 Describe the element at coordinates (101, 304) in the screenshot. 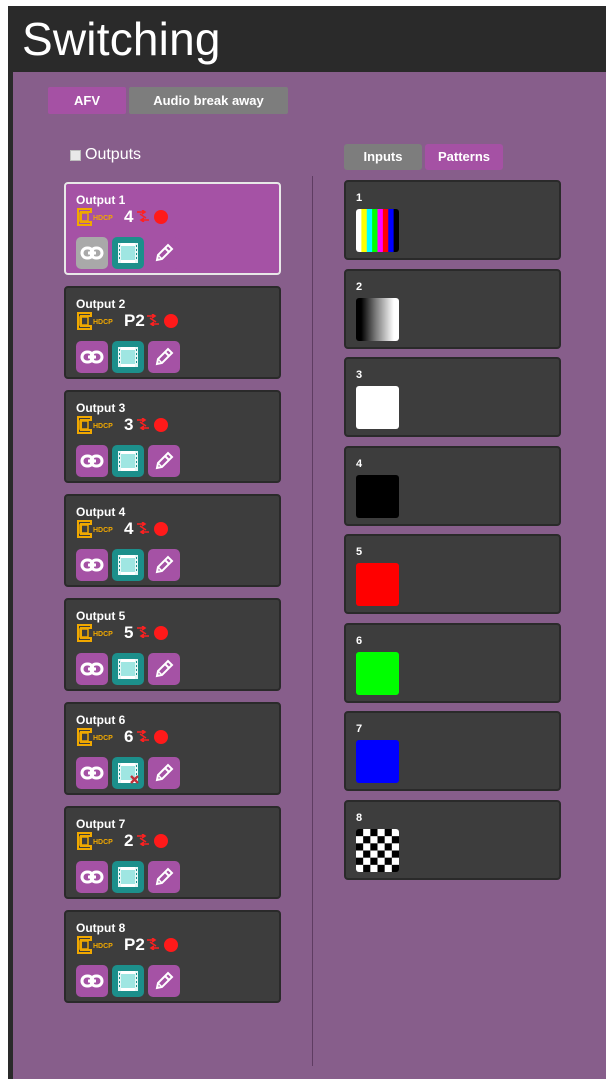

I see `output-name: Output 2` at that location.